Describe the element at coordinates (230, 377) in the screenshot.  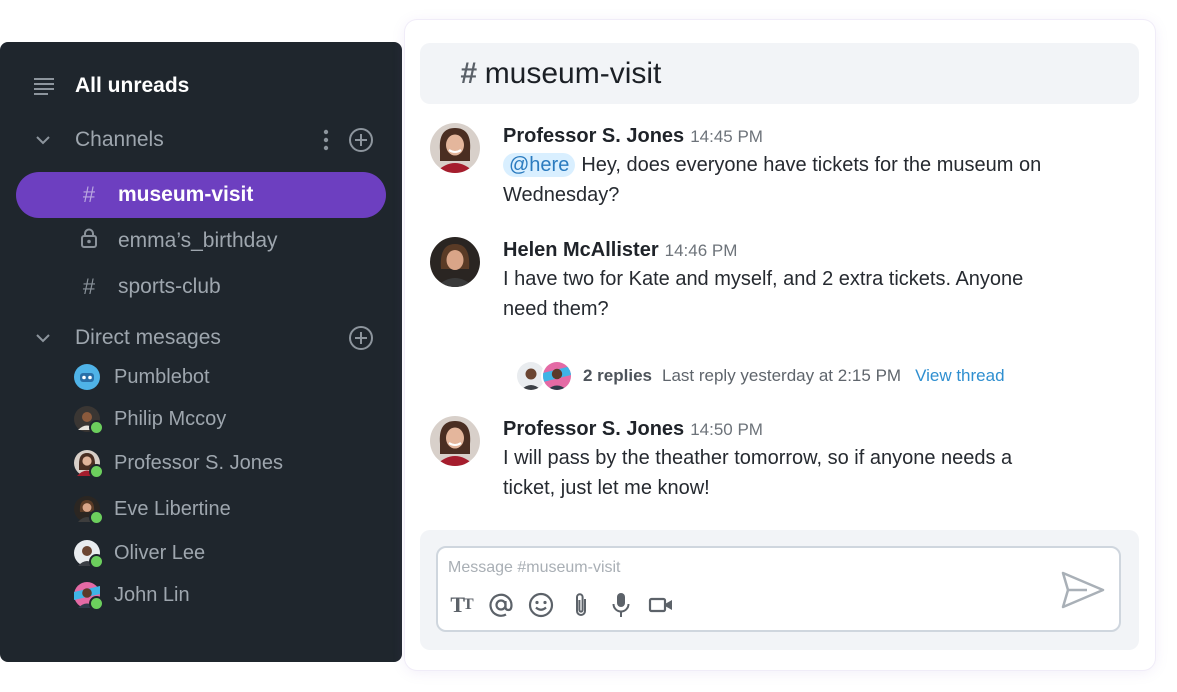
I see `dm-item-pumblebot: Pumblebot` at that location.